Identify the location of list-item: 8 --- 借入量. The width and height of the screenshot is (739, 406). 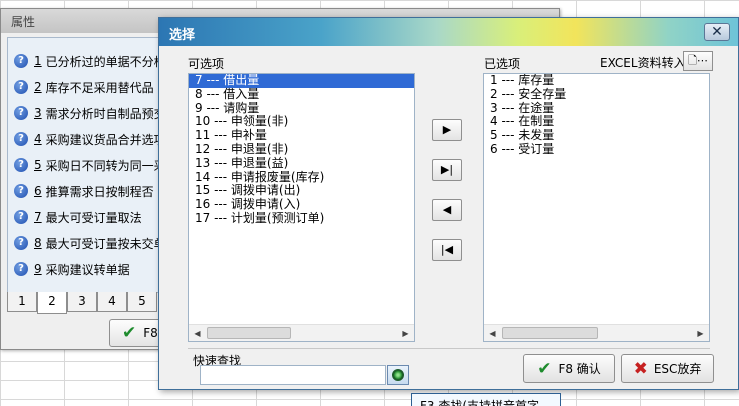
(301, 94).